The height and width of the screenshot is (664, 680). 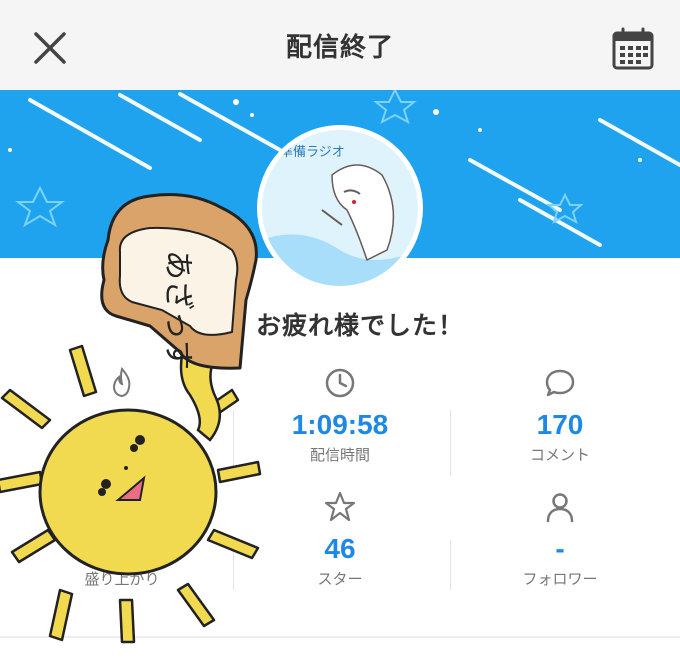 I want to click on top-bar: 配信終了, so click(x=340, y=45).